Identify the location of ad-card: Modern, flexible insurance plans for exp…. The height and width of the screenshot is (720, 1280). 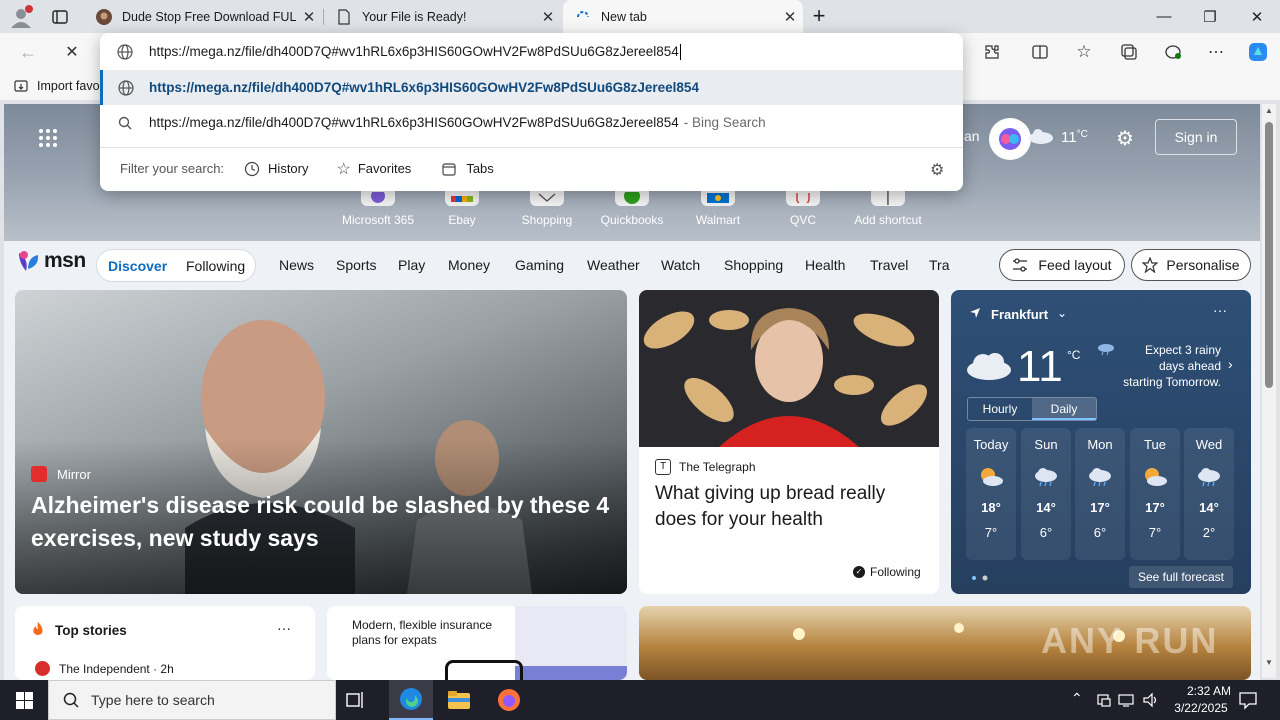
(477, 643).